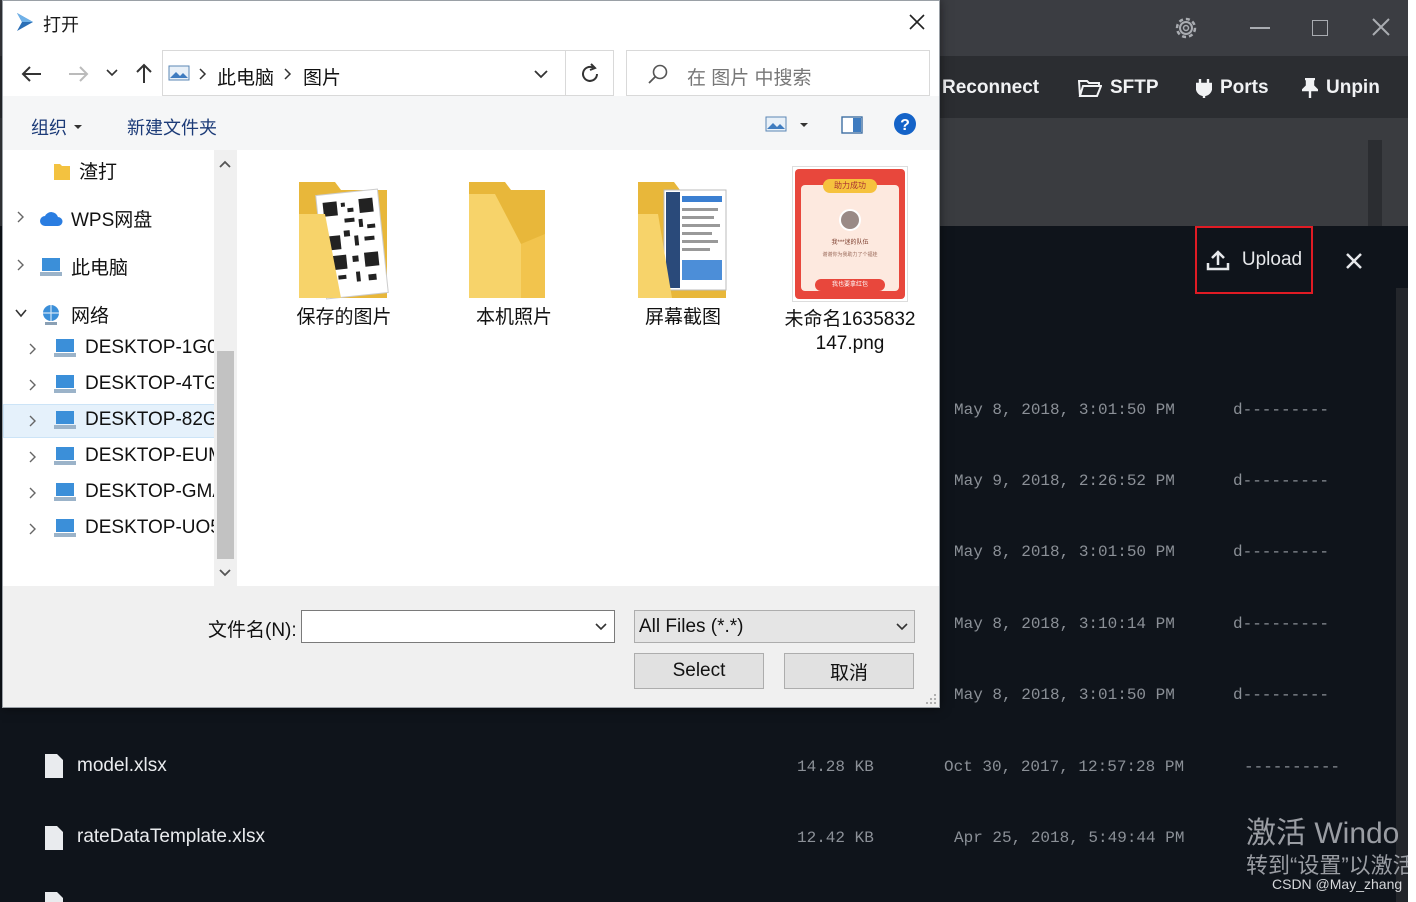 The width and height of the screenshot is (1416, 902). I want to click on upload-button: Upload, so click(1254, 260).